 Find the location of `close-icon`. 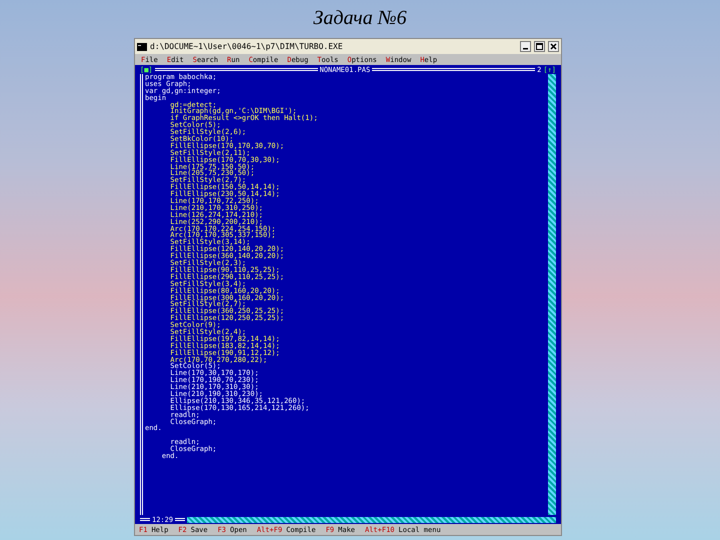

close-icon is located at coordinates (553, 46).